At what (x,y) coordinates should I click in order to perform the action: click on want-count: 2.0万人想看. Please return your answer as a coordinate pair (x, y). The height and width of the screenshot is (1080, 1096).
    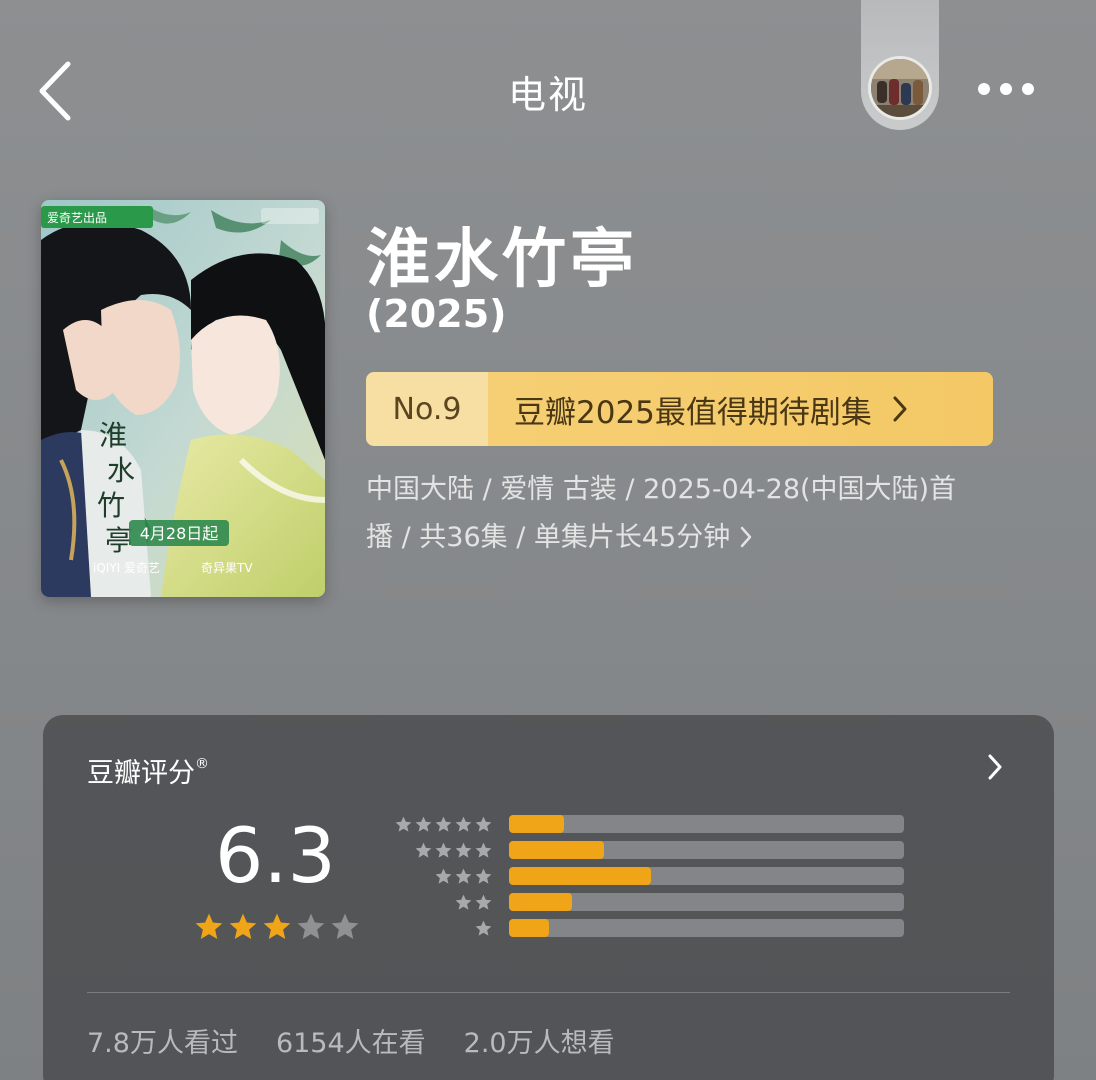
    Looking at the image, I should click on (539, 1043).